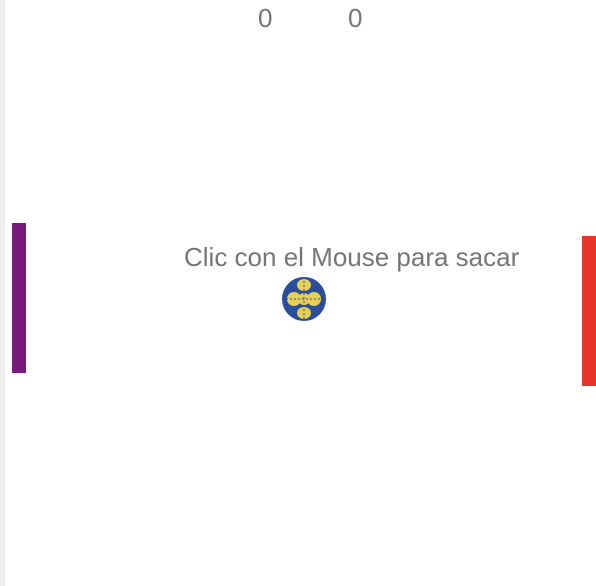  What do you see at coordinates (2, 293) in the screenshot?
I see `left-gutter` at bounding box center [2, 293].